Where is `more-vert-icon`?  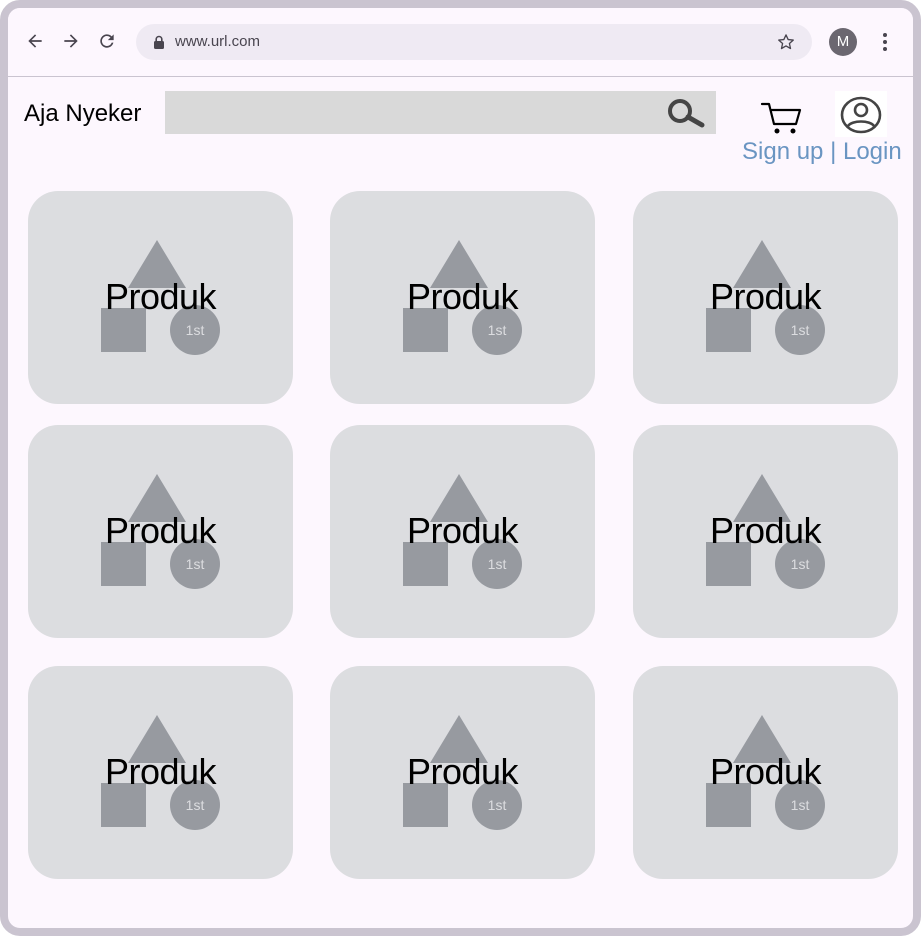 more-vert-icon is located at coordinates (885, 42).